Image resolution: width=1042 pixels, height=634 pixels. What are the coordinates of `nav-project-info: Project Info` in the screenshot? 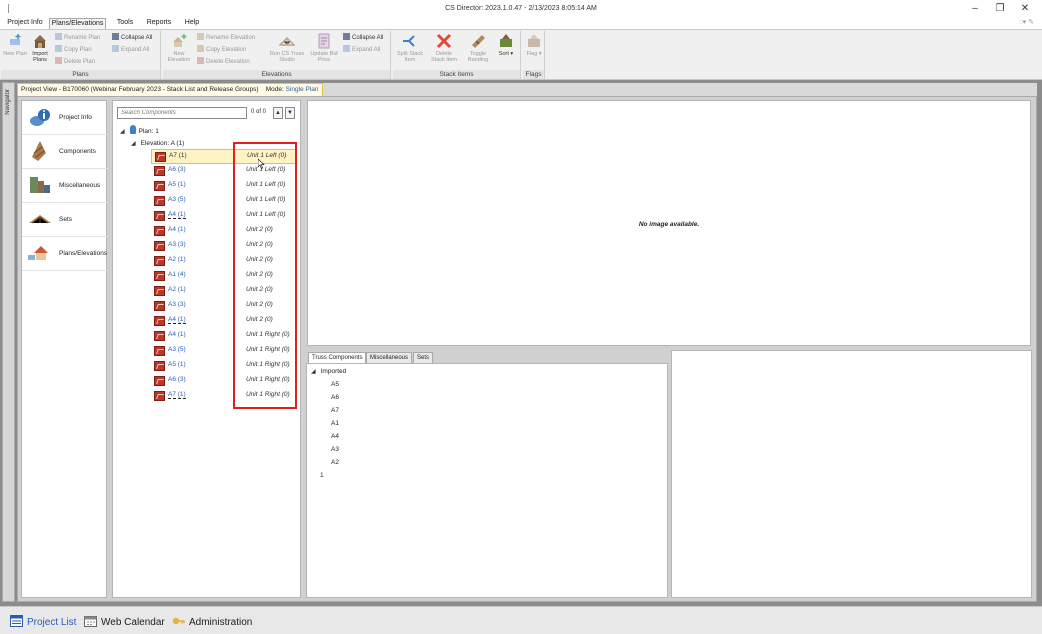 It's located at (65, 118).